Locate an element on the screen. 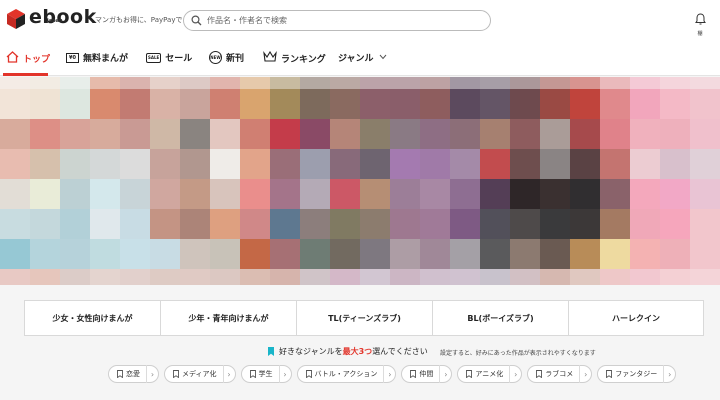 This screenshot has width=720, height=400. bookshelf-label: 棚 is located at coordinates (700, 34).